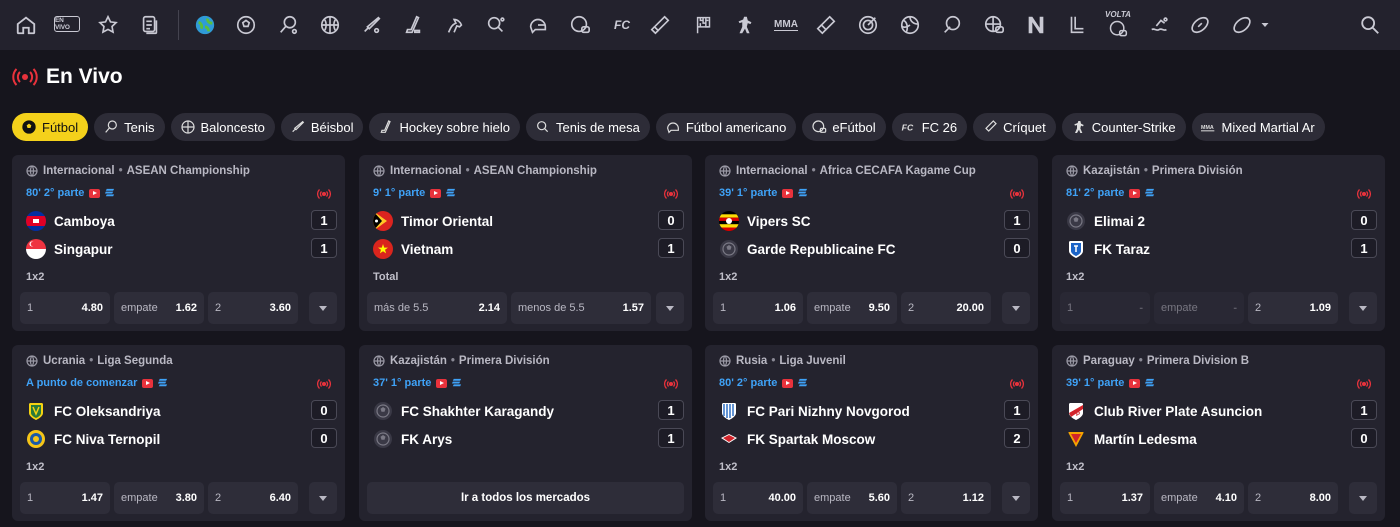 Image resolution: width=1400 pixels, height=527 pixels. I want to click on chip-tenis: Tenis, so click(129, 127).